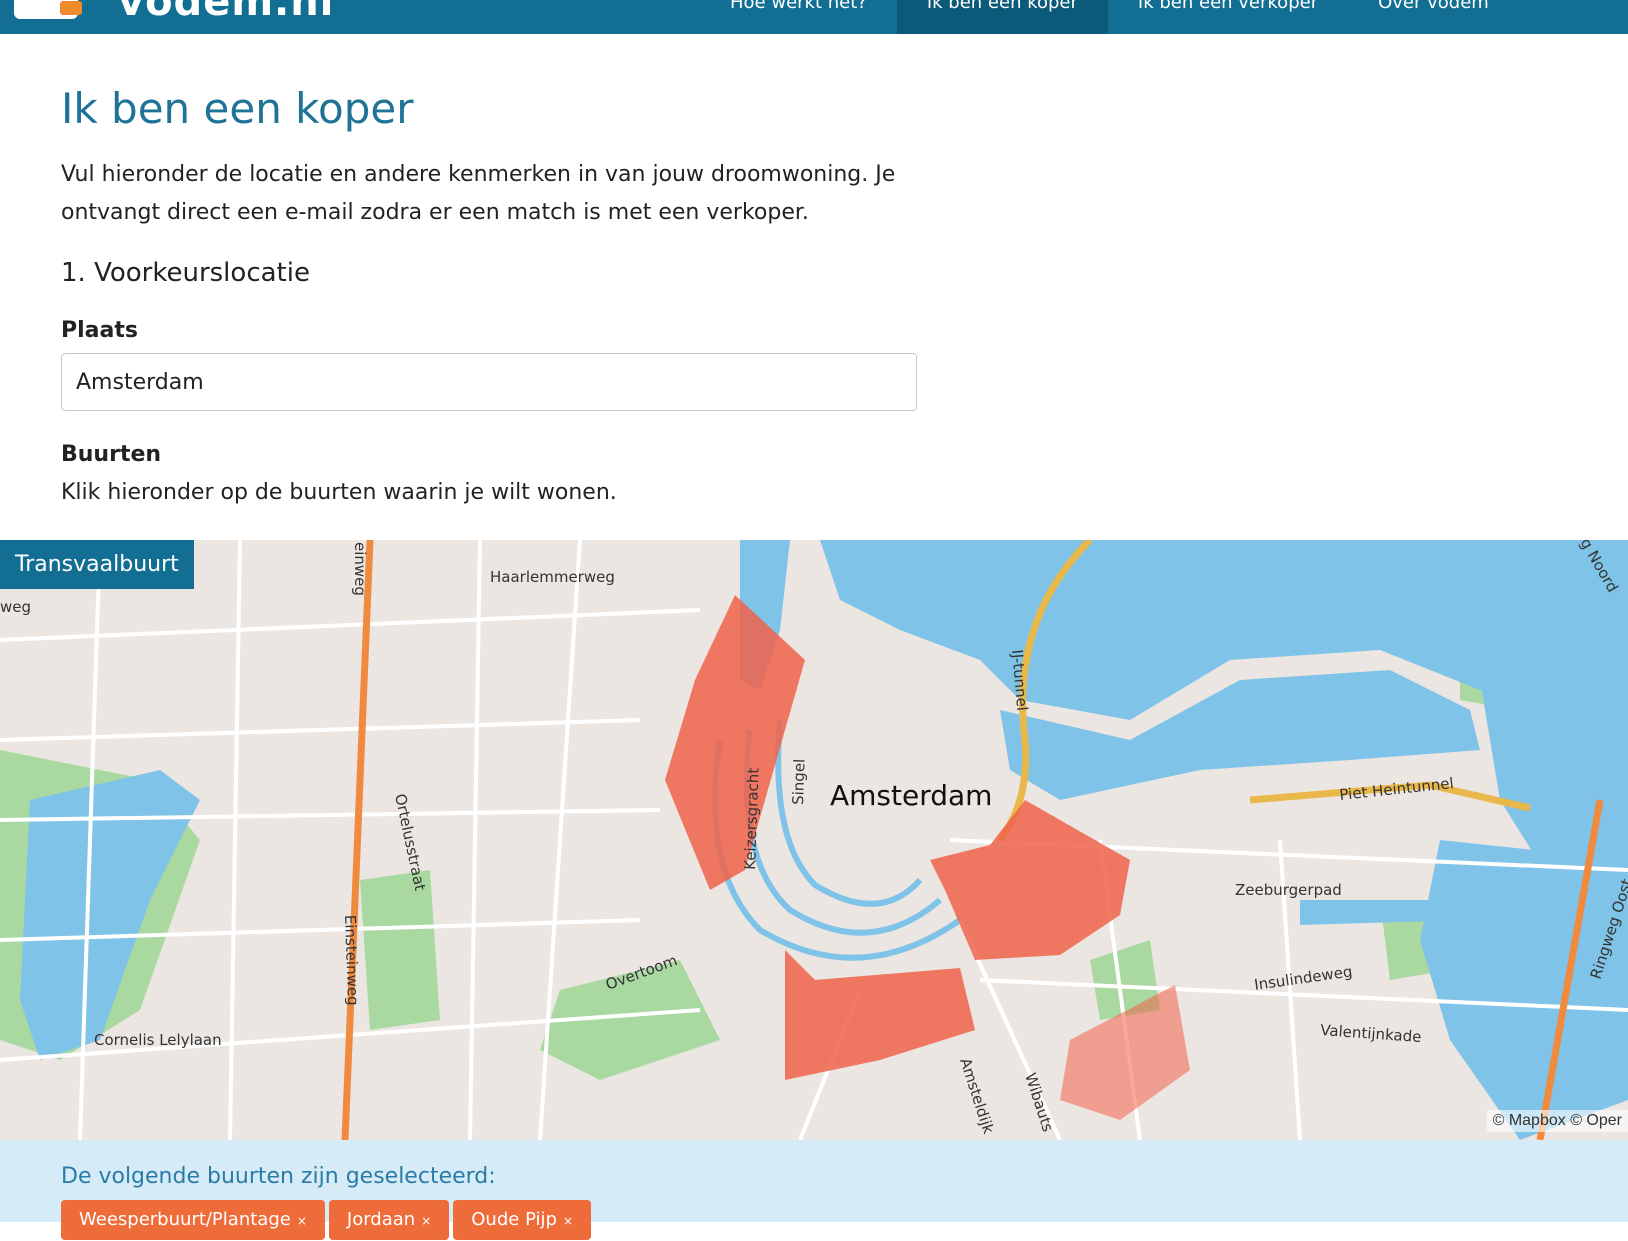 Image resolution: width=1628 pixels, height=1241 pixels. I want to click on street-label: Keizersgracht, so click(752, 818).